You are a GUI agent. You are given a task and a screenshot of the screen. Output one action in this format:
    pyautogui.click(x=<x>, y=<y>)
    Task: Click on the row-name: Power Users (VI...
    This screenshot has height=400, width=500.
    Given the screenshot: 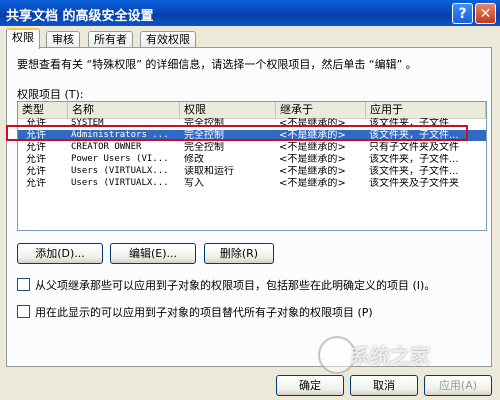 What is the action you would take?
    pyautogui.click(x=120, y=159)
    